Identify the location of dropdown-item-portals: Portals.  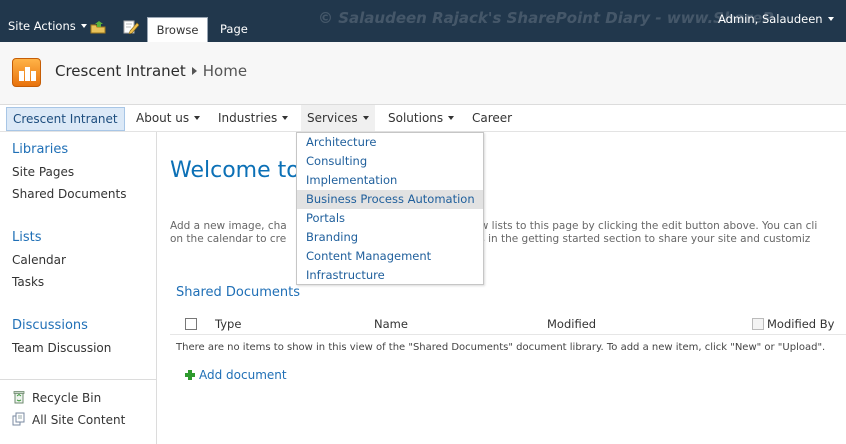
(390, 218).